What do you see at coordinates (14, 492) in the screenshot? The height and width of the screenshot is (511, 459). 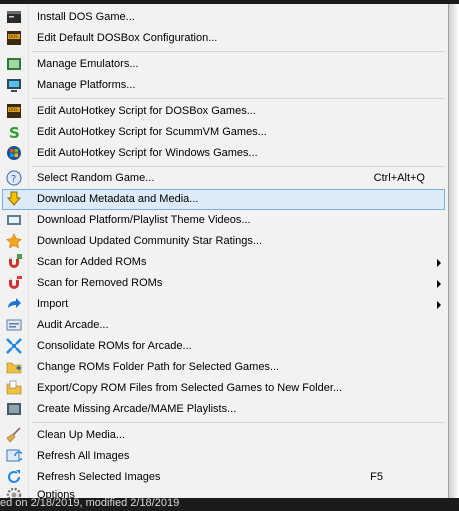 I see `gear-icon` at bounding box center [14, 492].